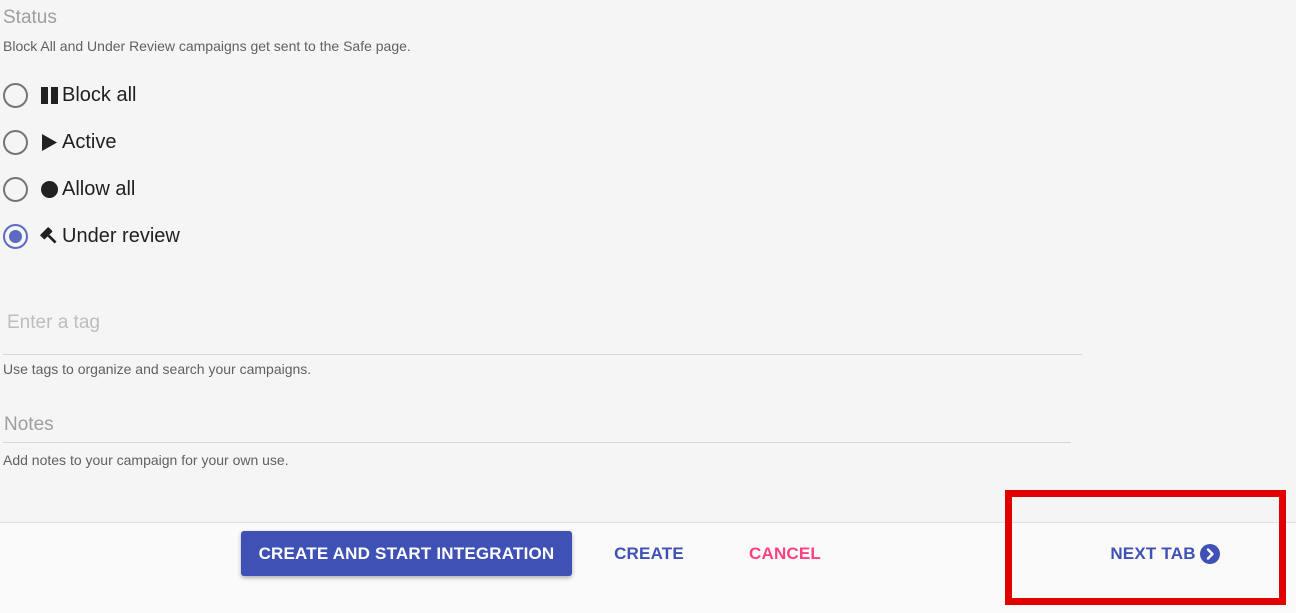 Image resolution: width=1296 pixels, height=613 pixels. What do you see at coordinates (785, 553) in the screenshot?
I see `cancel-button: CANCEL` at bounding box center [785, 553].